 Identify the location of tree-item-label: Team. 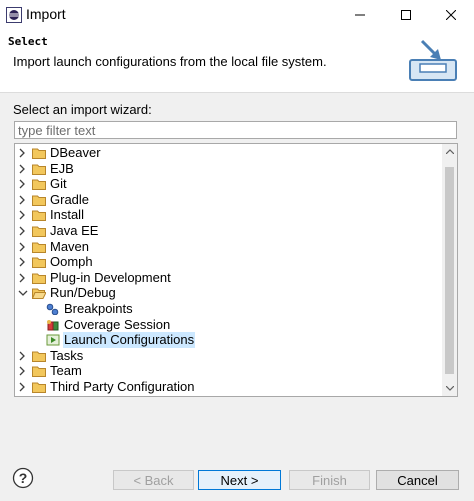
(66, 371).